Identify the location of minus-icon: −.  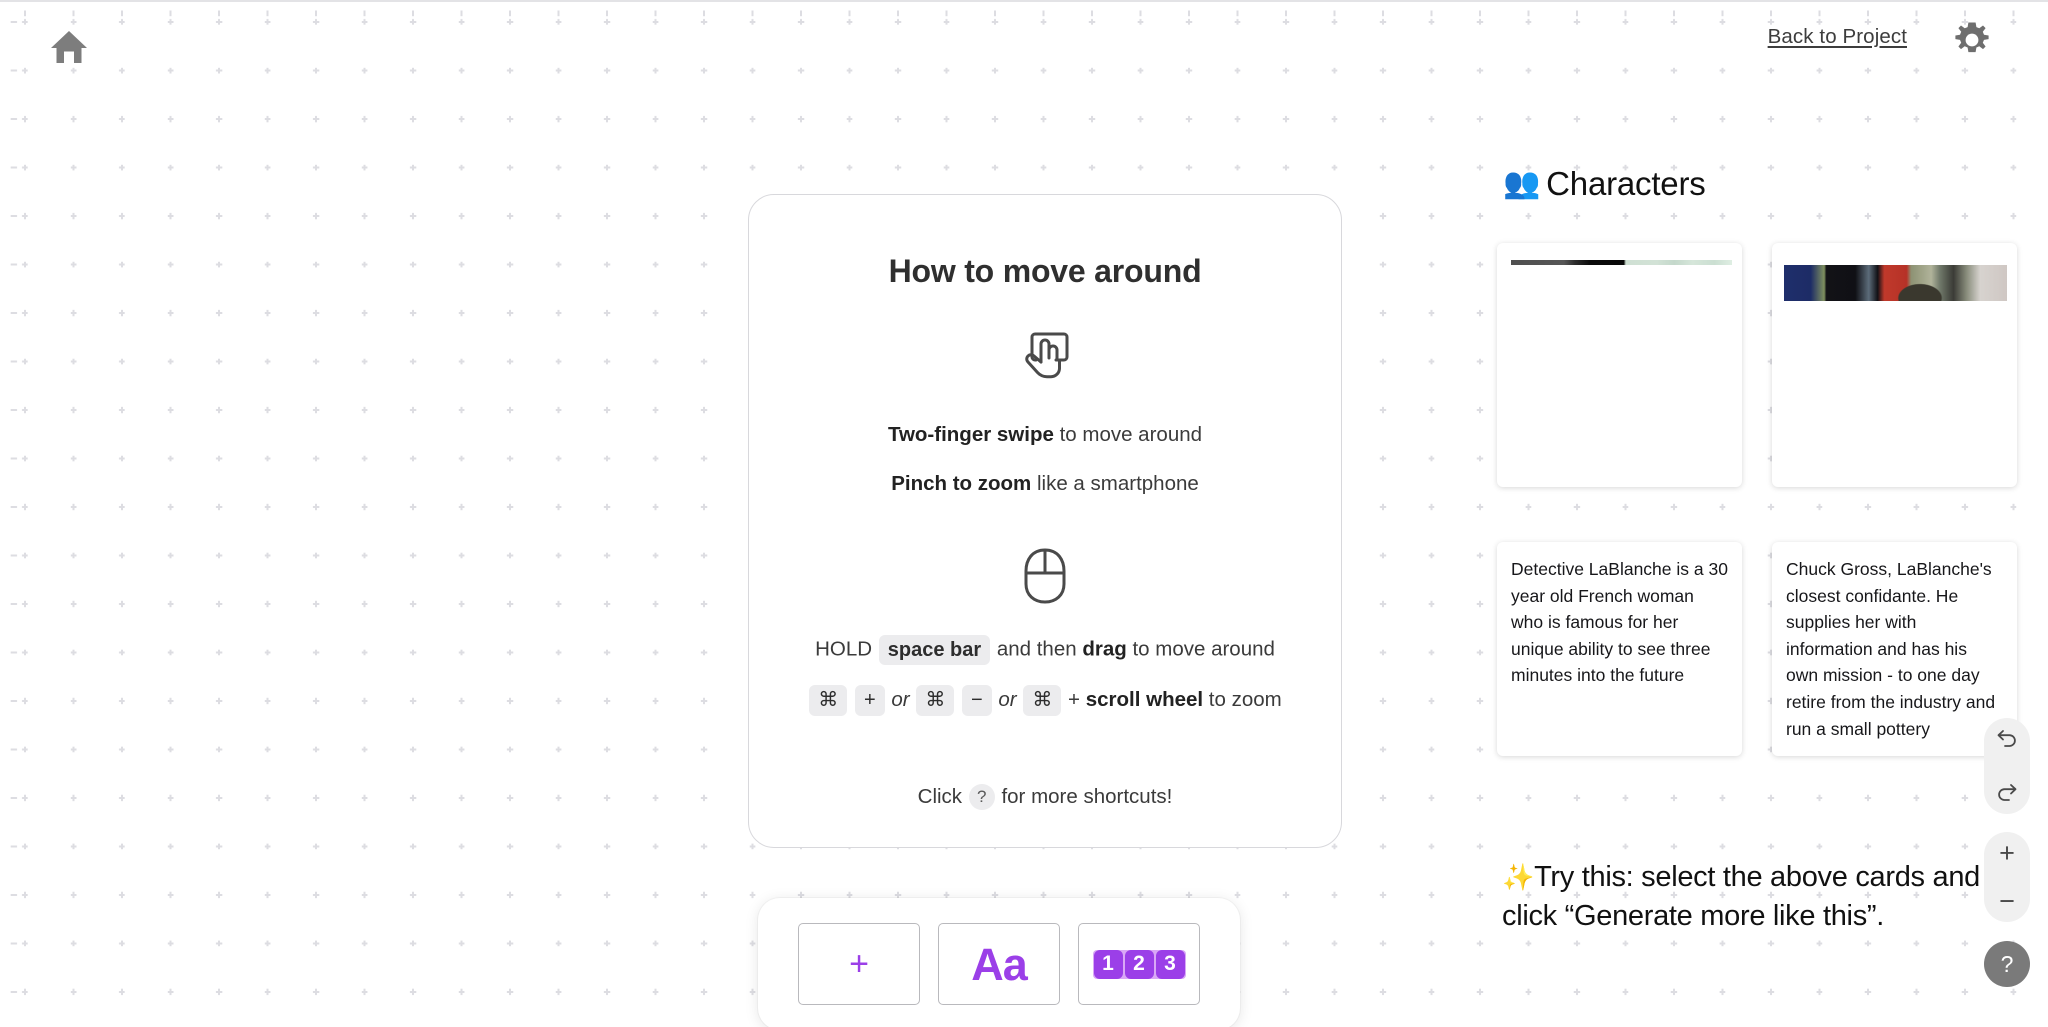
(2007, 900).